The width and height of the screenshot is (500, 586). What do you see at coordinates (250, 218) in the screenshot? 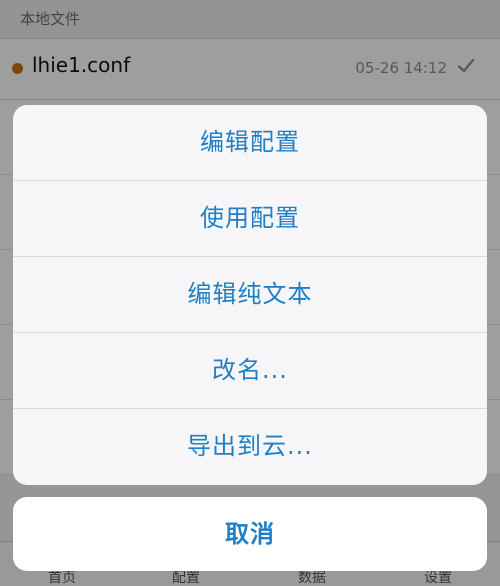
I see `use-config-button: 使用配置` at bounding box center [250, 218].